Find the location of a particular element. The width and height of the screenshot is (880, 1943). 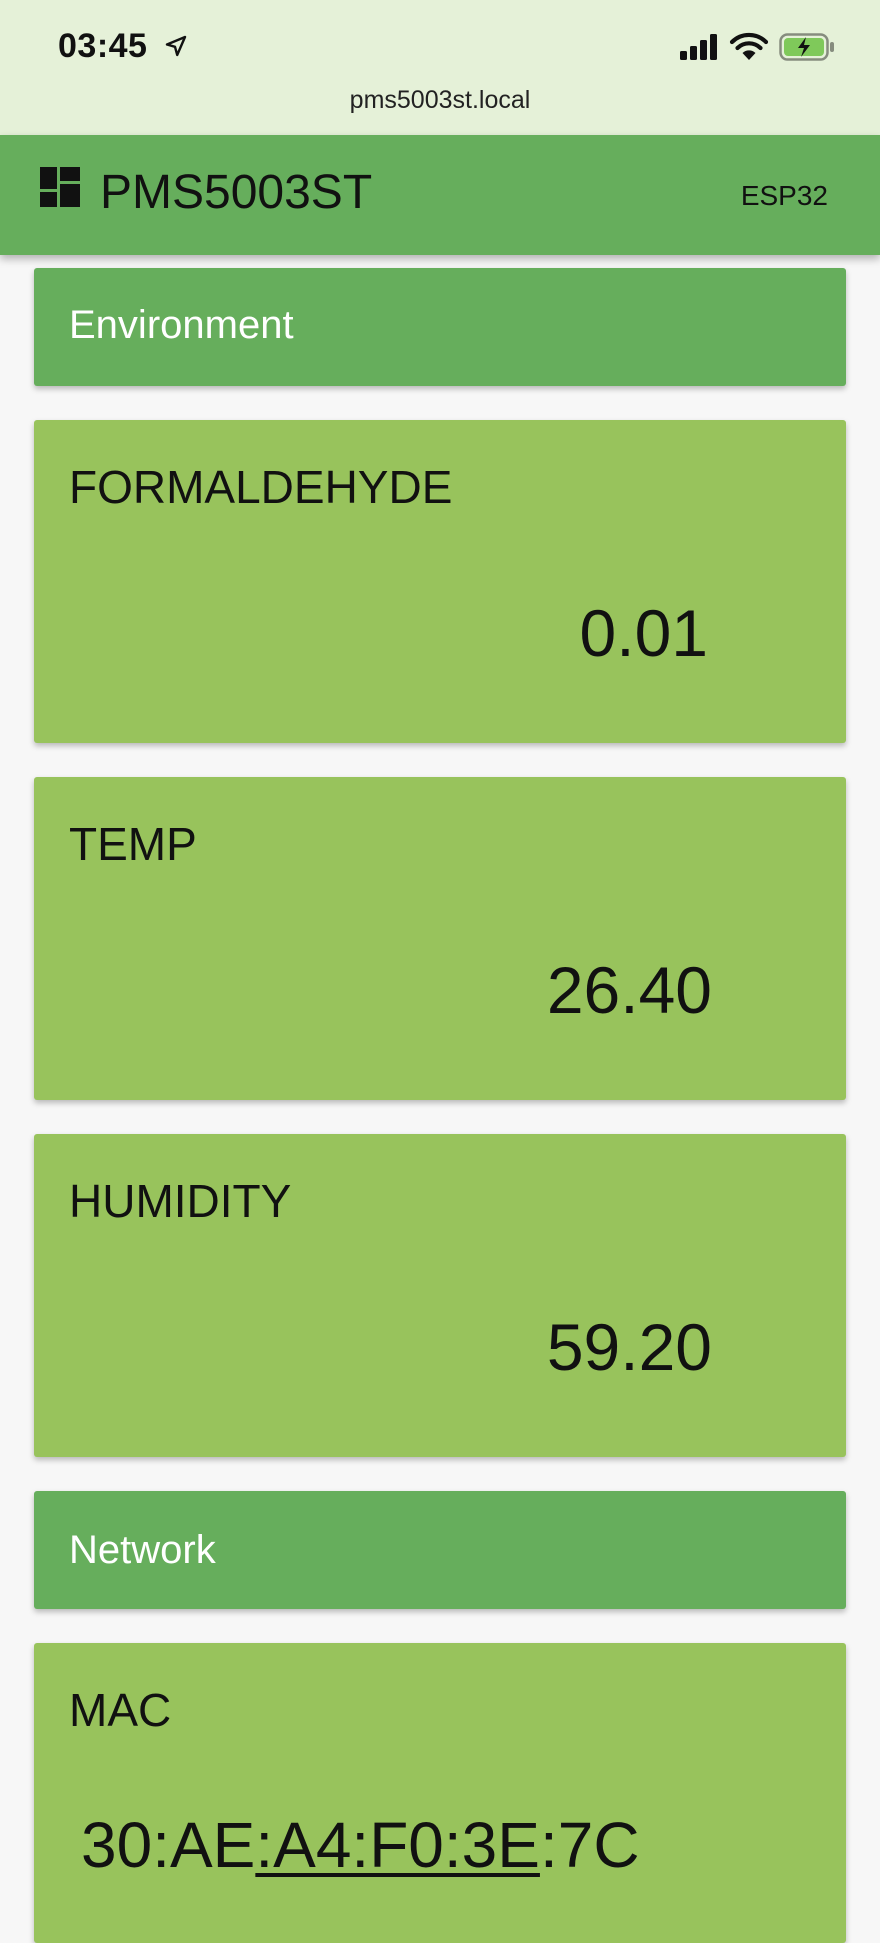

app-header: PMS5003ST ESP32 is located at coordinates (440, 195).